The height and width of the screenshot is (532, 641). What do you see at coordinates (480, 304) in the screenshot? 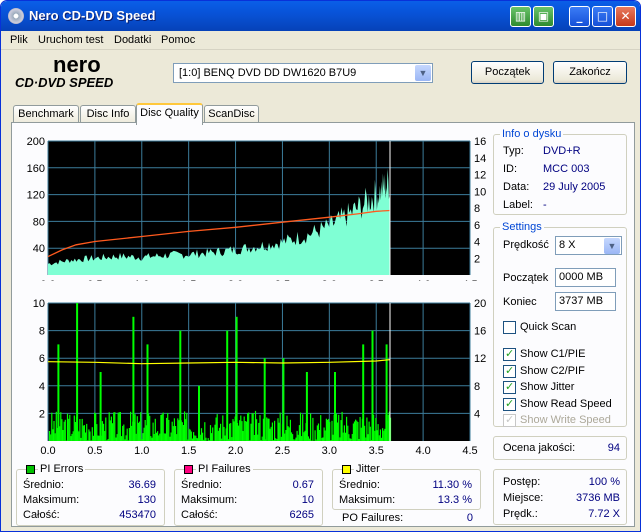
I see `y-right-tick-label: 20` at bounding box center [480, 304].